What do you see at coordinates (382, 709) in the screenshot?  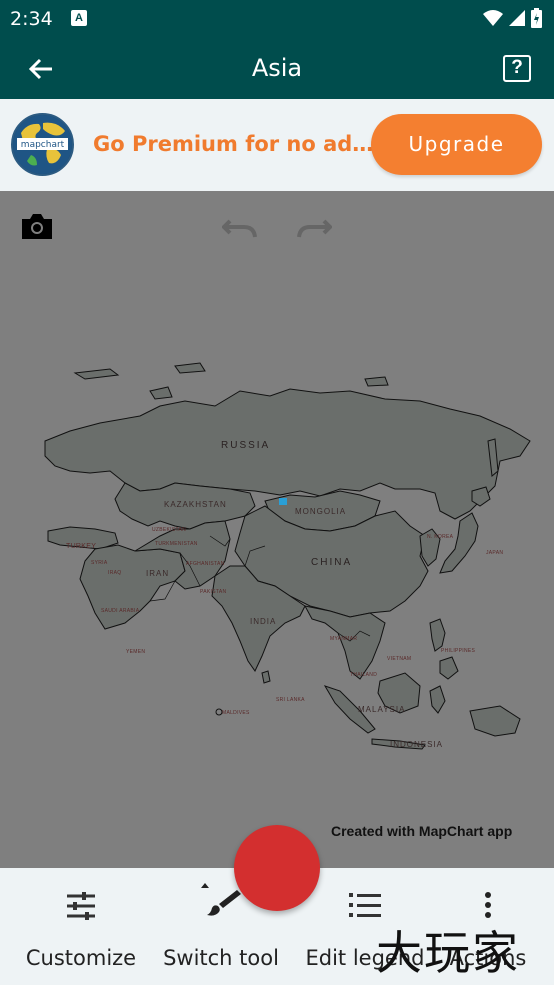 I see `label-malaysia: MALAYSIA` at bounding box center [382, 709].